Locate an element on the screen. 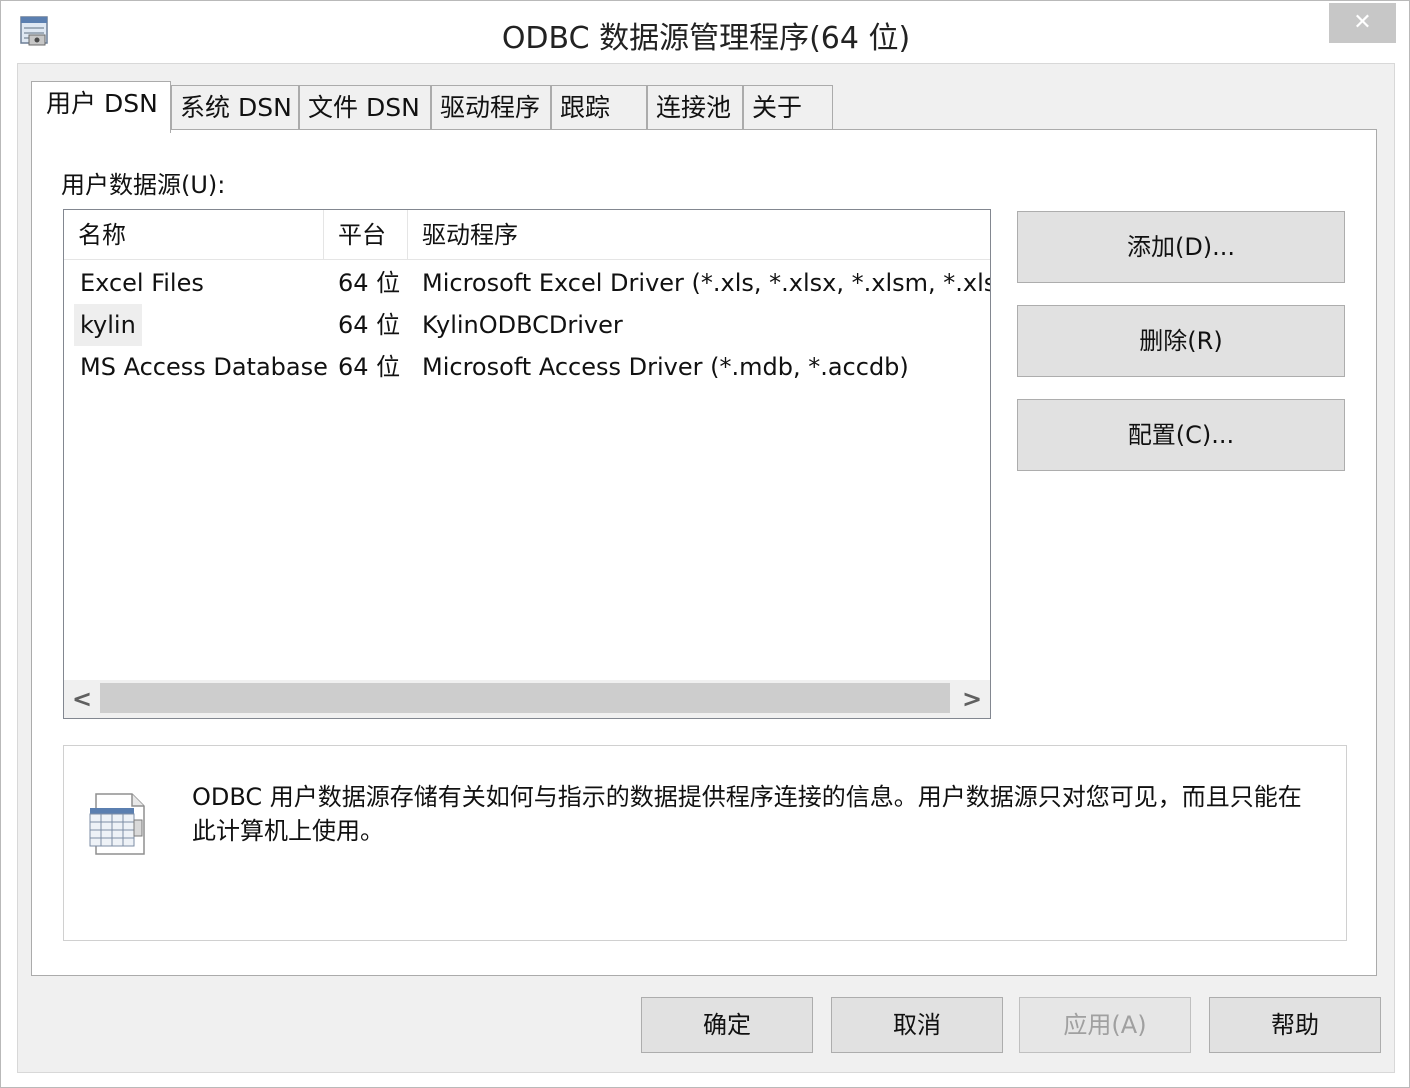 The image size is (1410, 1088). column-header-name: 名称 is located at coordinates (194, 235).